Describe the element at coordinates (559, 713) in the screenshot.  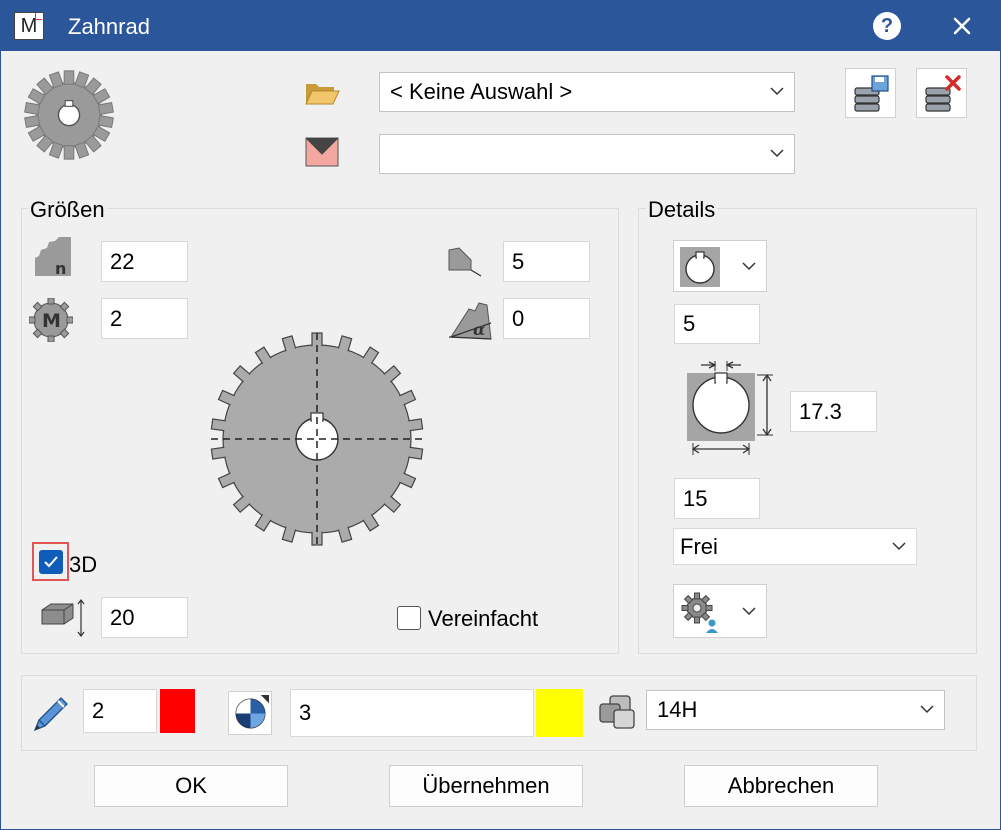
I see `fill-color-swatch` at that location.